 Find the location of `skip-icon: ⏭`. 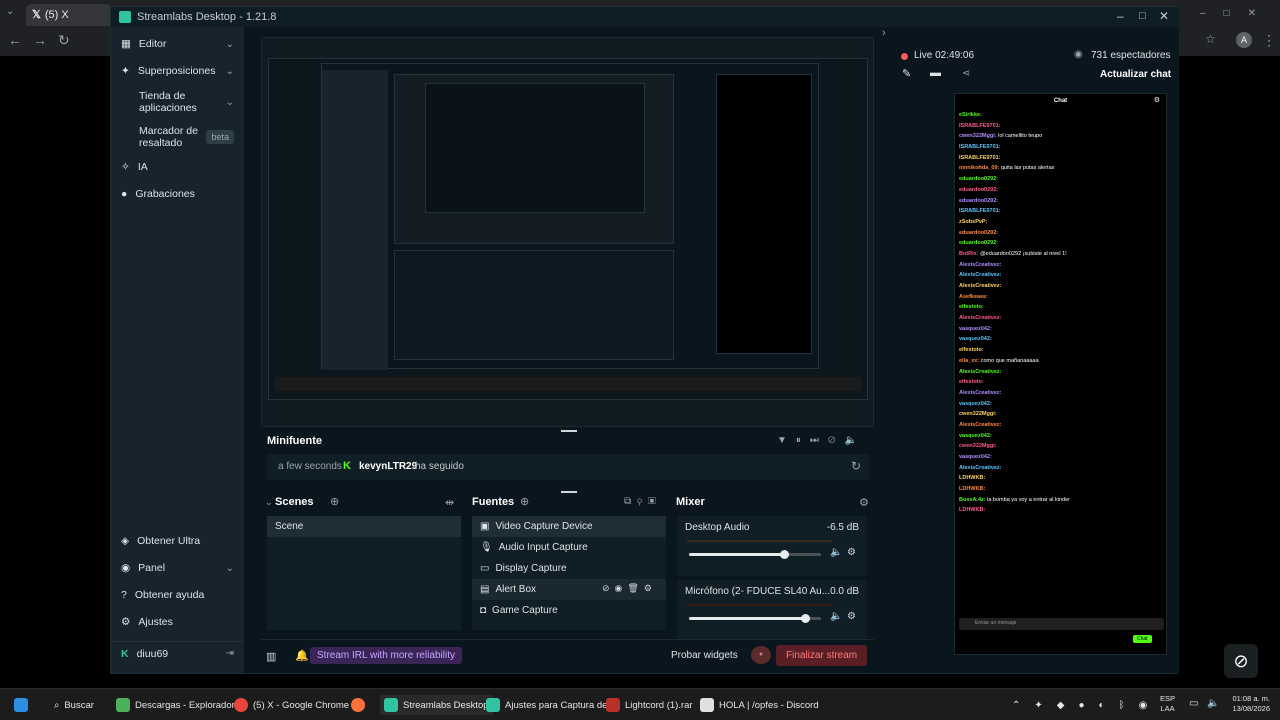

skip-icon: ⏭ is located at coordinates (819, 440).